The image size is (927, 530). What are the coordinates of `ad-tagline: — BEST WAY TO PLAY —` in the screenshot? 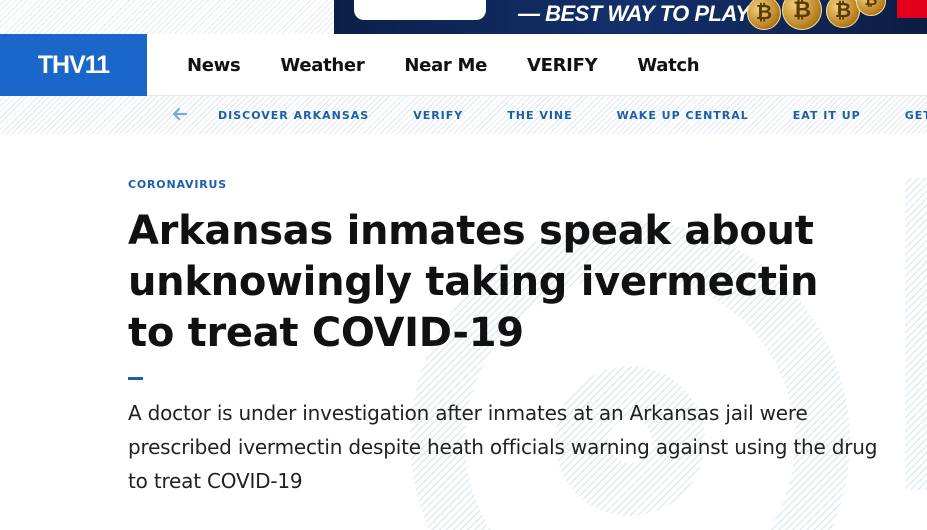 It's located at (647, 13).